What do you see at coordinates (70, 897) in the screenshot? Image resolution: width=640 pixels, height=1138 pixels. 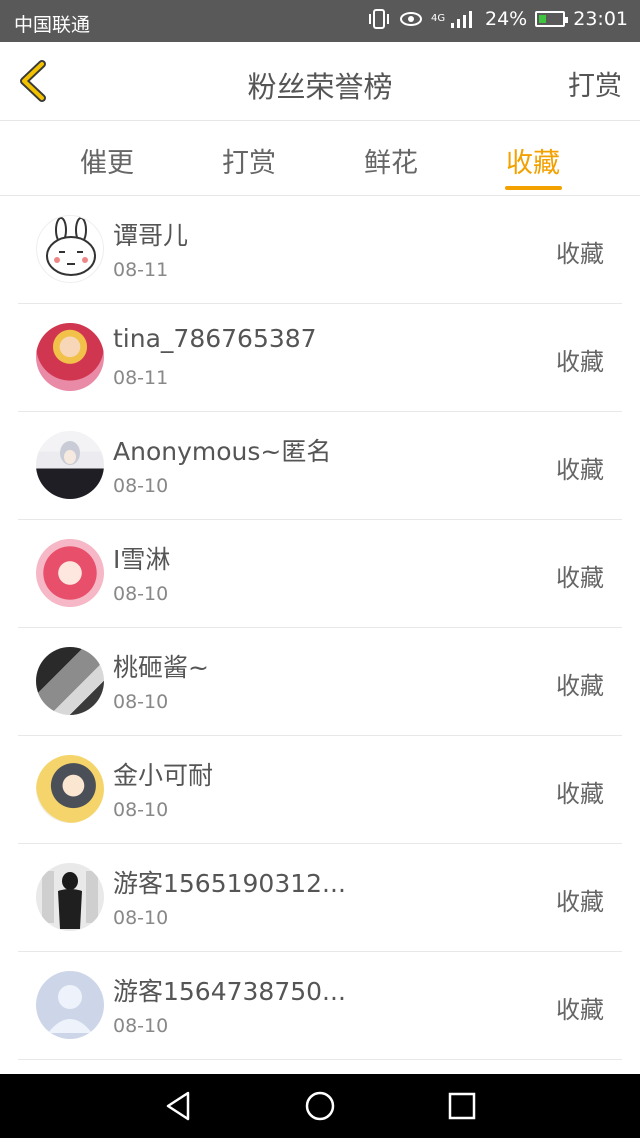 I see `figure-sketch-avatar-icon` at bounding box center [70, 897].